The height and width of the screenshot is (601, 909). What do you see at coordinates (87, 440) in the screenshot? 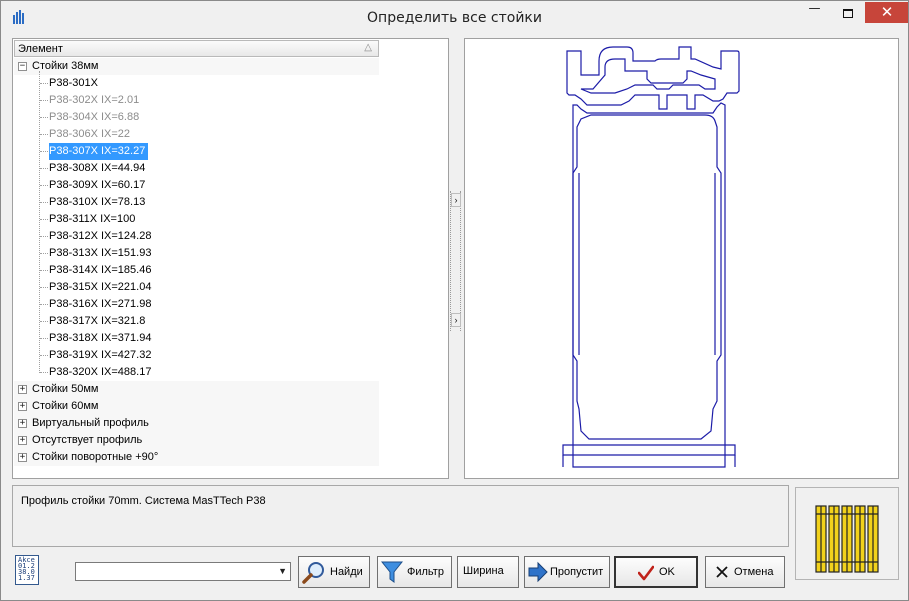
I see `tree-category-label: Отсутствует профиль` at bounding box center [87, 440].